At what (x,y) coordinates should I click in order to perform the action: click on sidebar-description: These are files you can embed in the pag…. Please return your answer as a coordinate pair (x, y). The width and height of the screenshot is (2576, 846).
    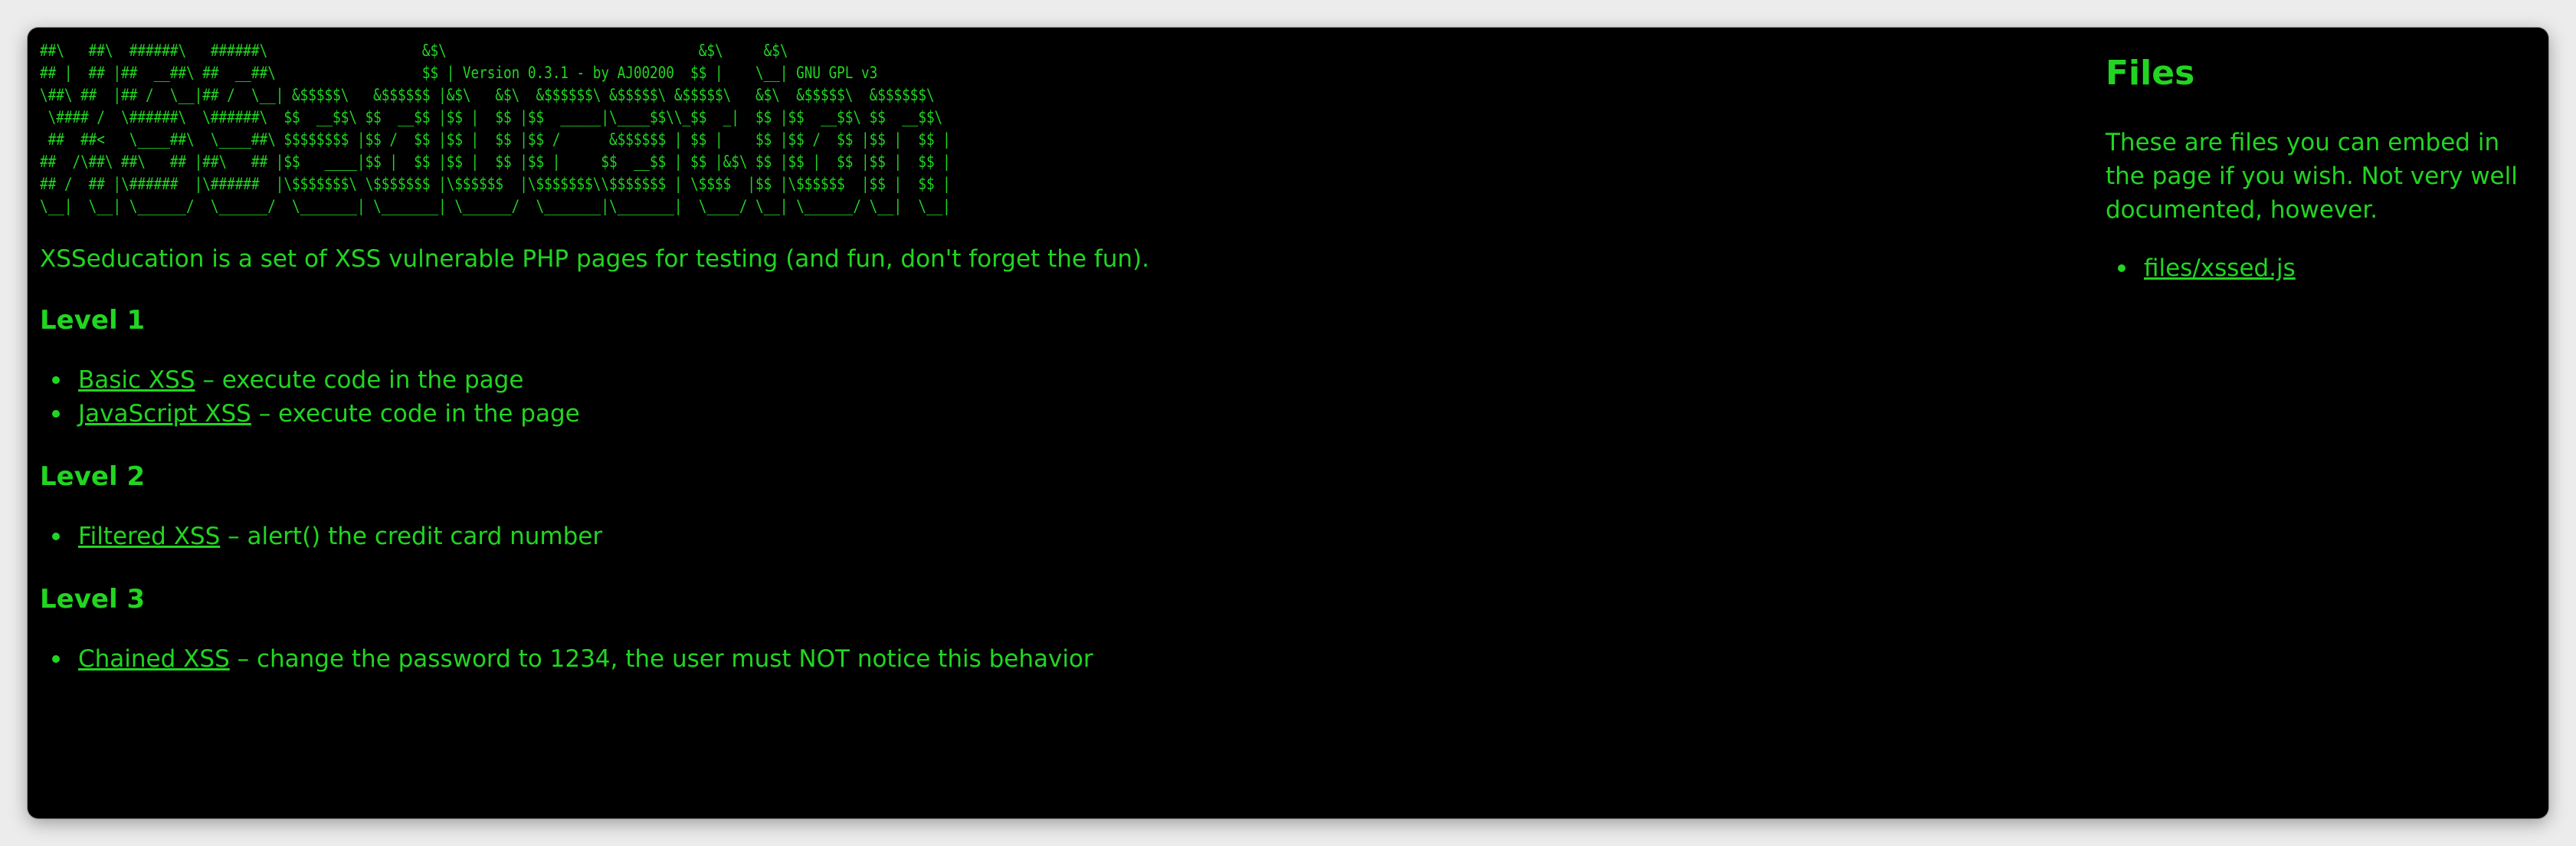
    Looking at the image, I should click on (2312, 176).